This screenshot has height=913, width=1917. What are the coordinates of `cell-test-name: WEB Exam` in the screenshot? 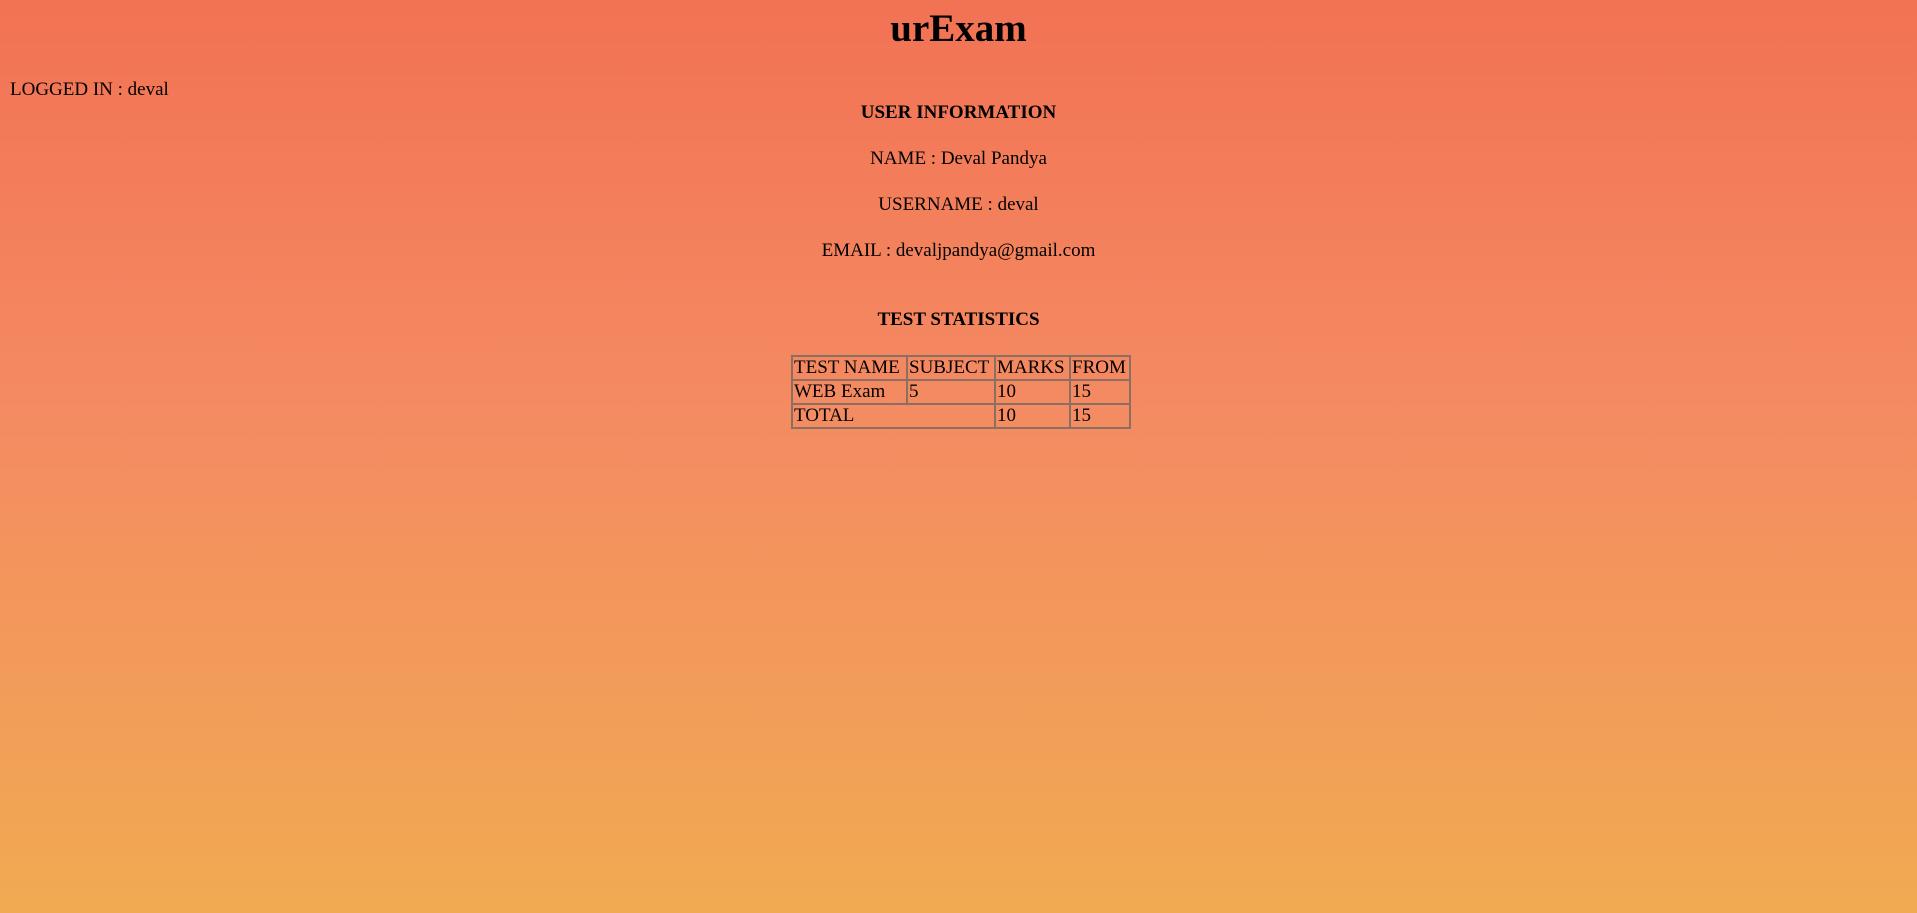 It's located at (849, 392).